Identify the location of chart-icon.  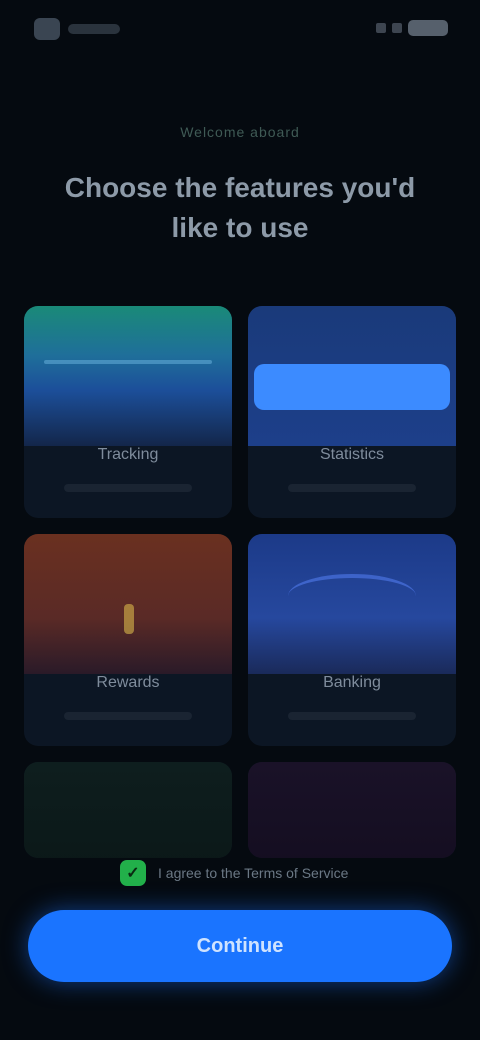
(352, 376).